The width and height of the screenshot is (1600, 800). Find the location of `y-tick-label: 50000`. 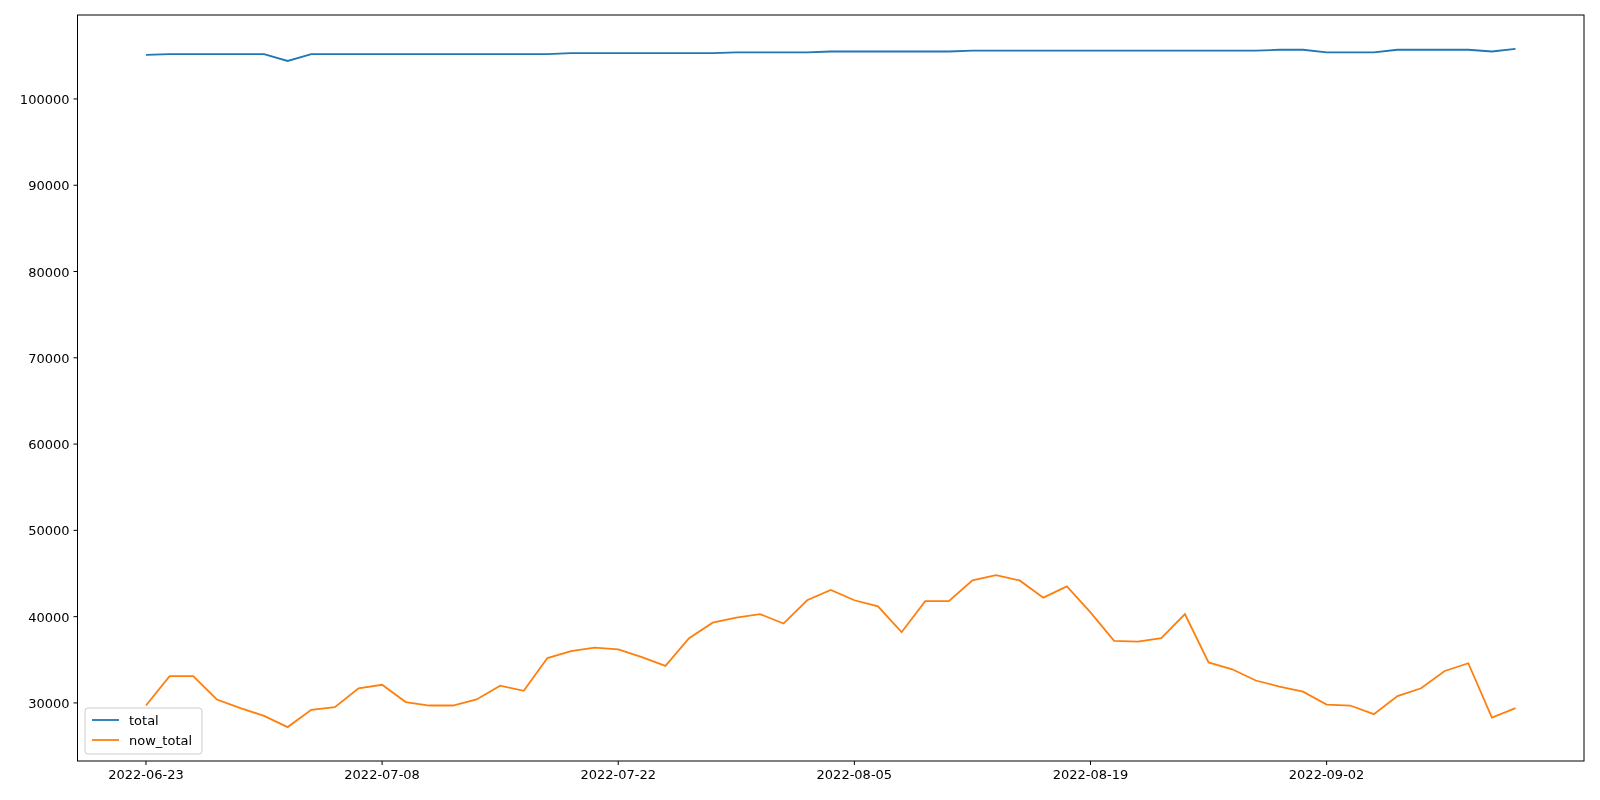

y-tick-label: 50000 is located at coordinates (49, 531).